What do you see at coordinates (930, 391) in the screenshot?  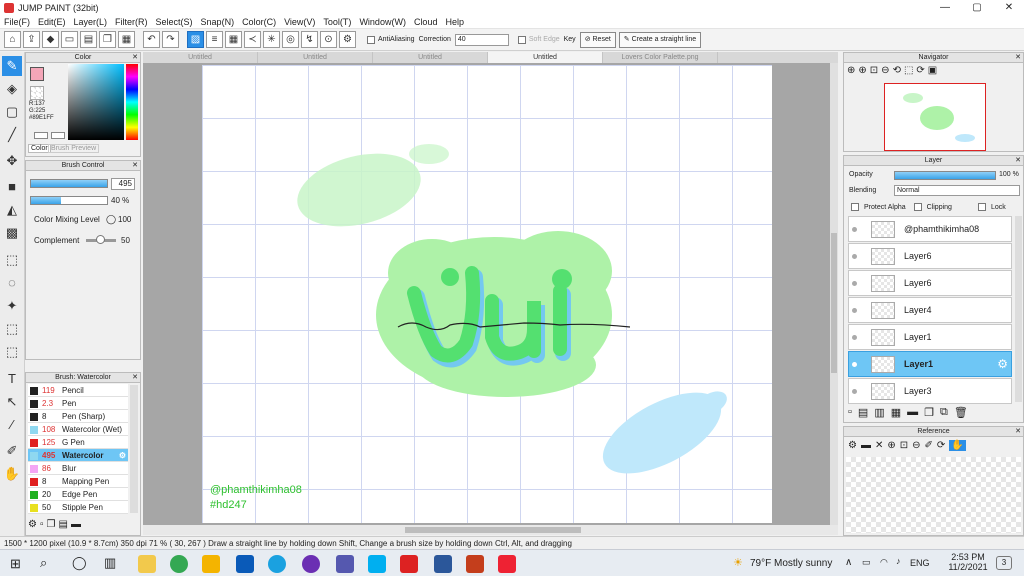 I see `layer-row: Layer3` at bounding box center [930, 391].